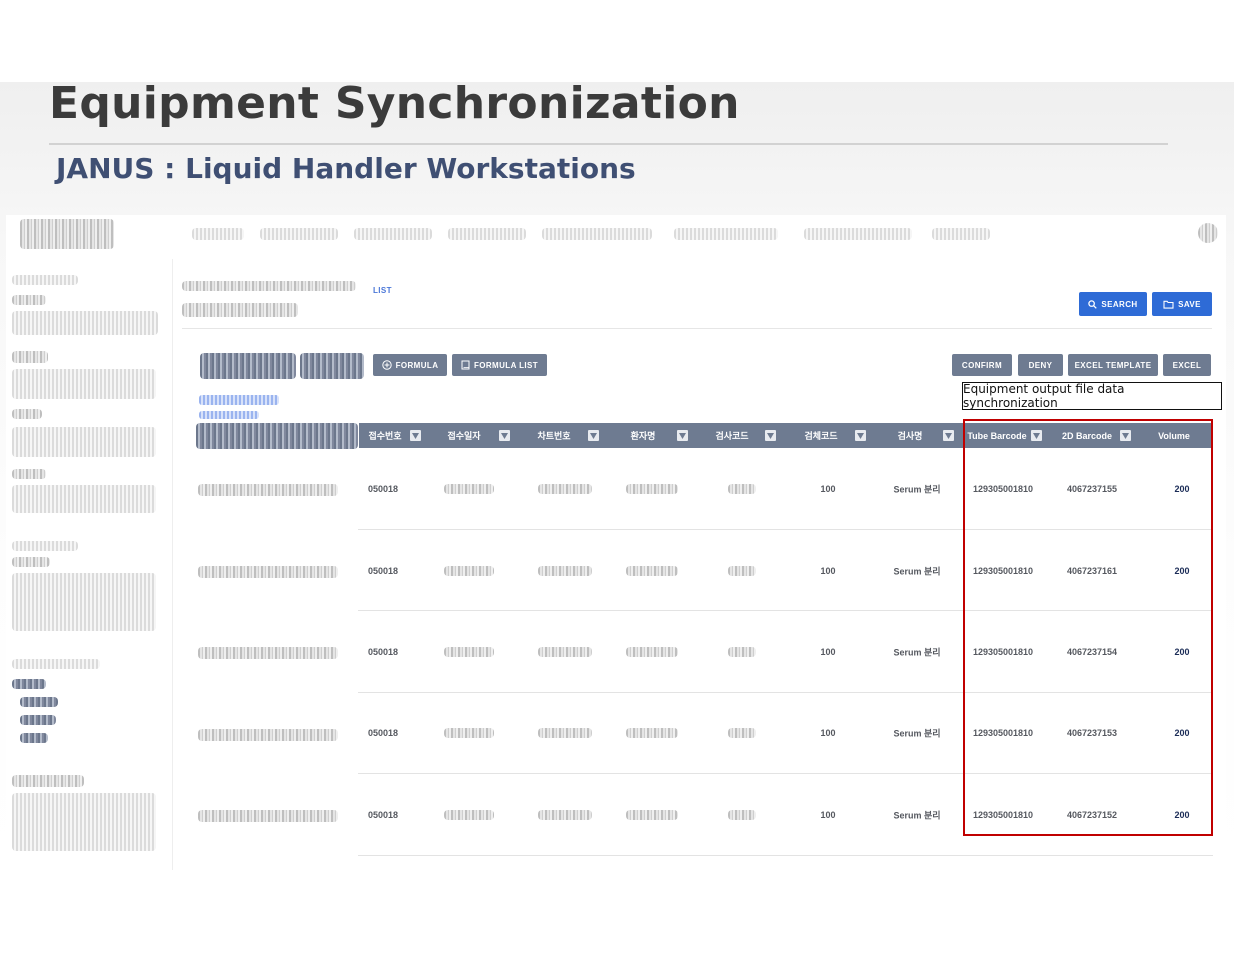 The width and height of the screenshot is (1234, 955). I want to click on slide-title: Equipment Synchronization, so click(394, 103).